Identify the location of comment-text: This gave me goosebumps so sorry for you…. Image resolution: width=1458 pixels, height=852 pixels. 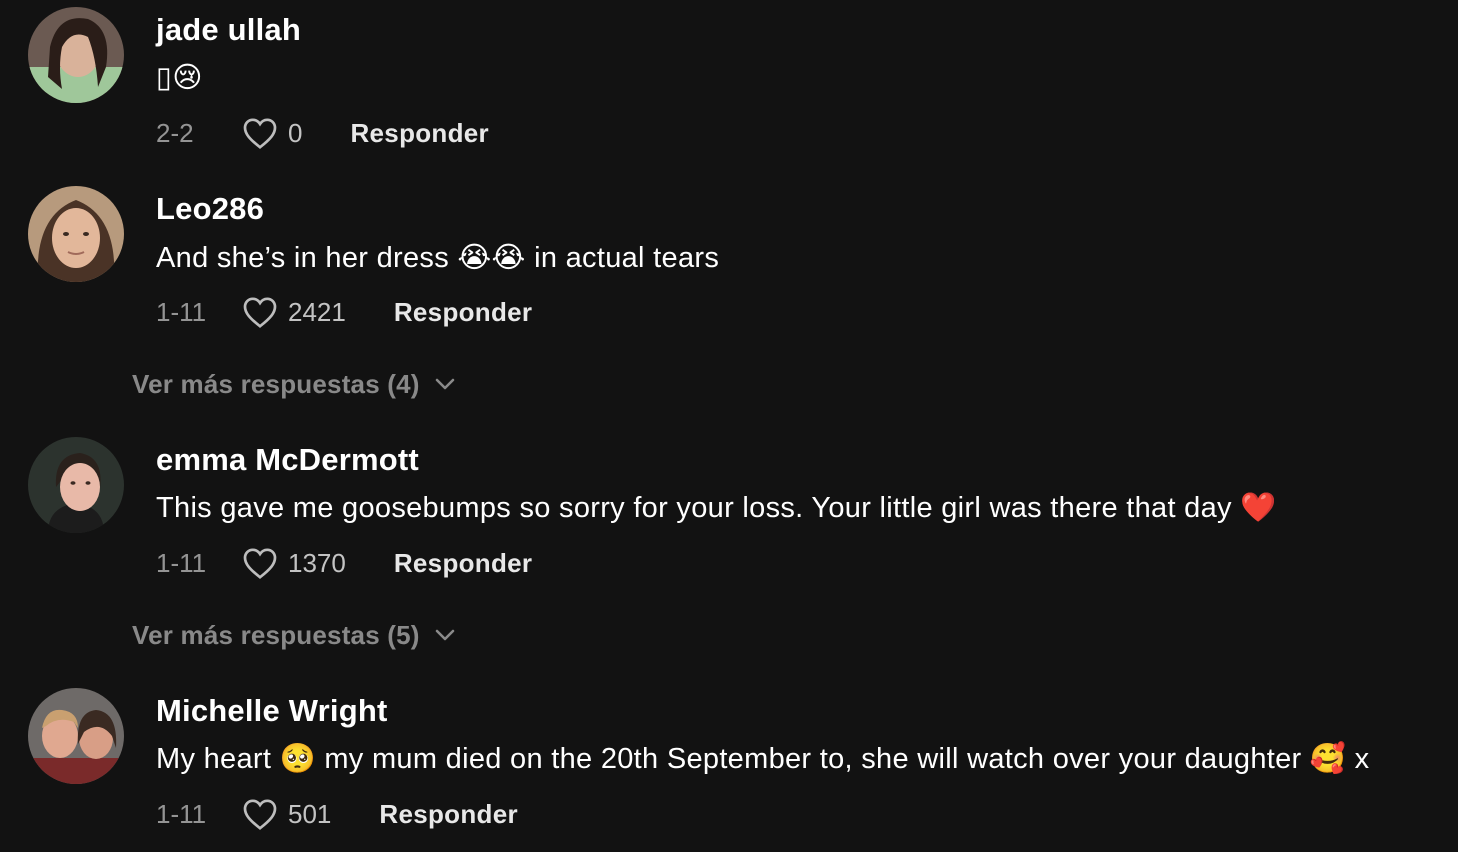
(716, 508).